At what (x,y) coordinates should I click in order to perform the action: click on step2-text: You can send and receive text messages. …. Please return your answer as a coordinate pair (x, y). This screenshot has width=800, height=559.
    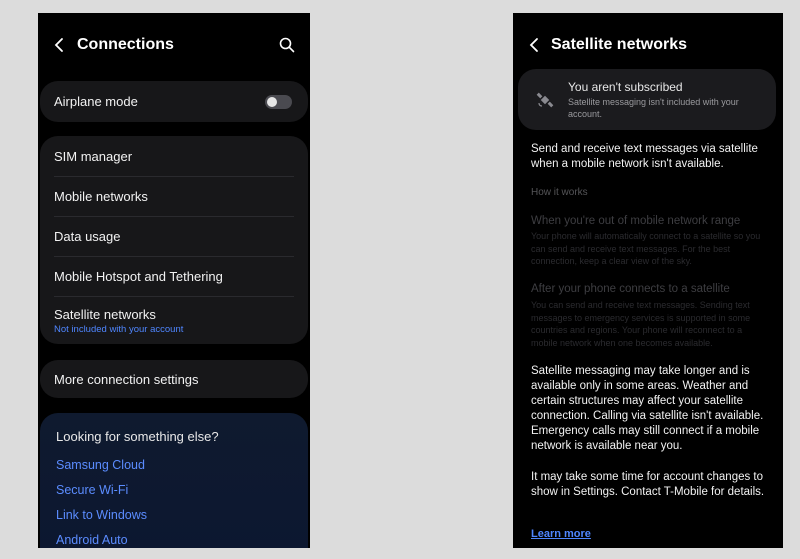
    Looking at the image, I should click on (641, 324).